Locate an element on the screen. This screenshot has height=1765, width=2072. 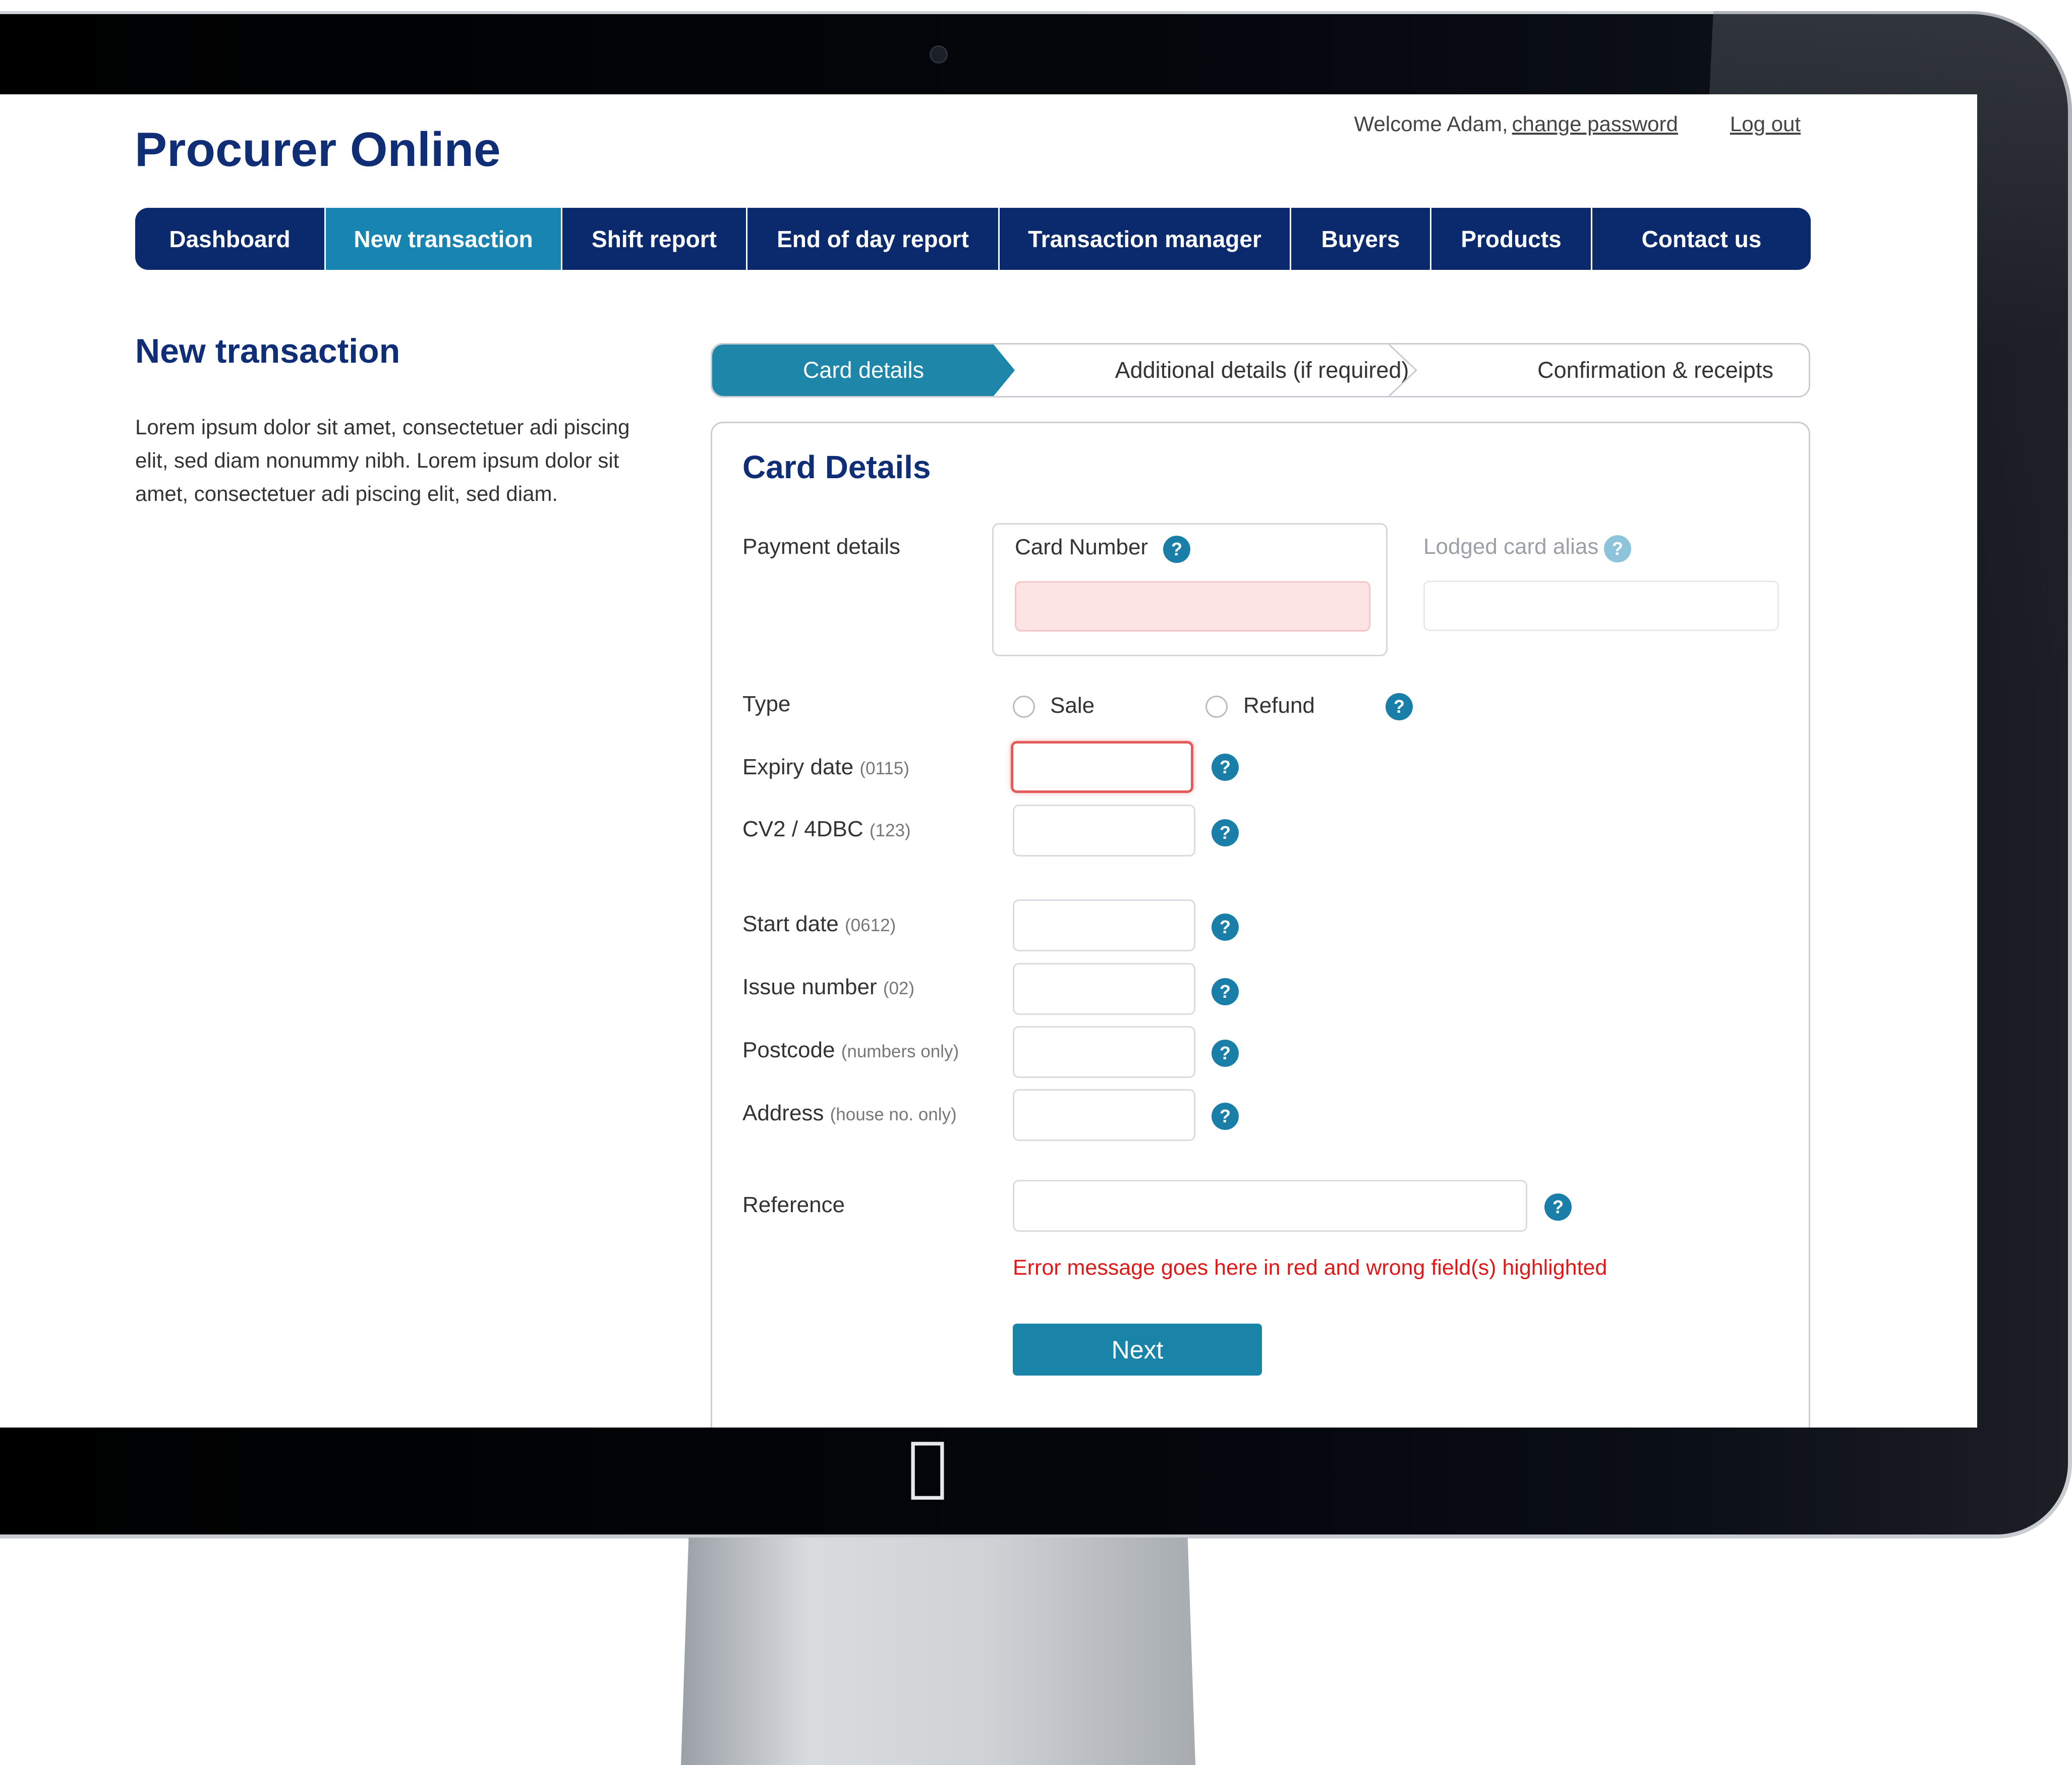
nav-item-shift-report: Shift report is located at coordinates (654, 239).